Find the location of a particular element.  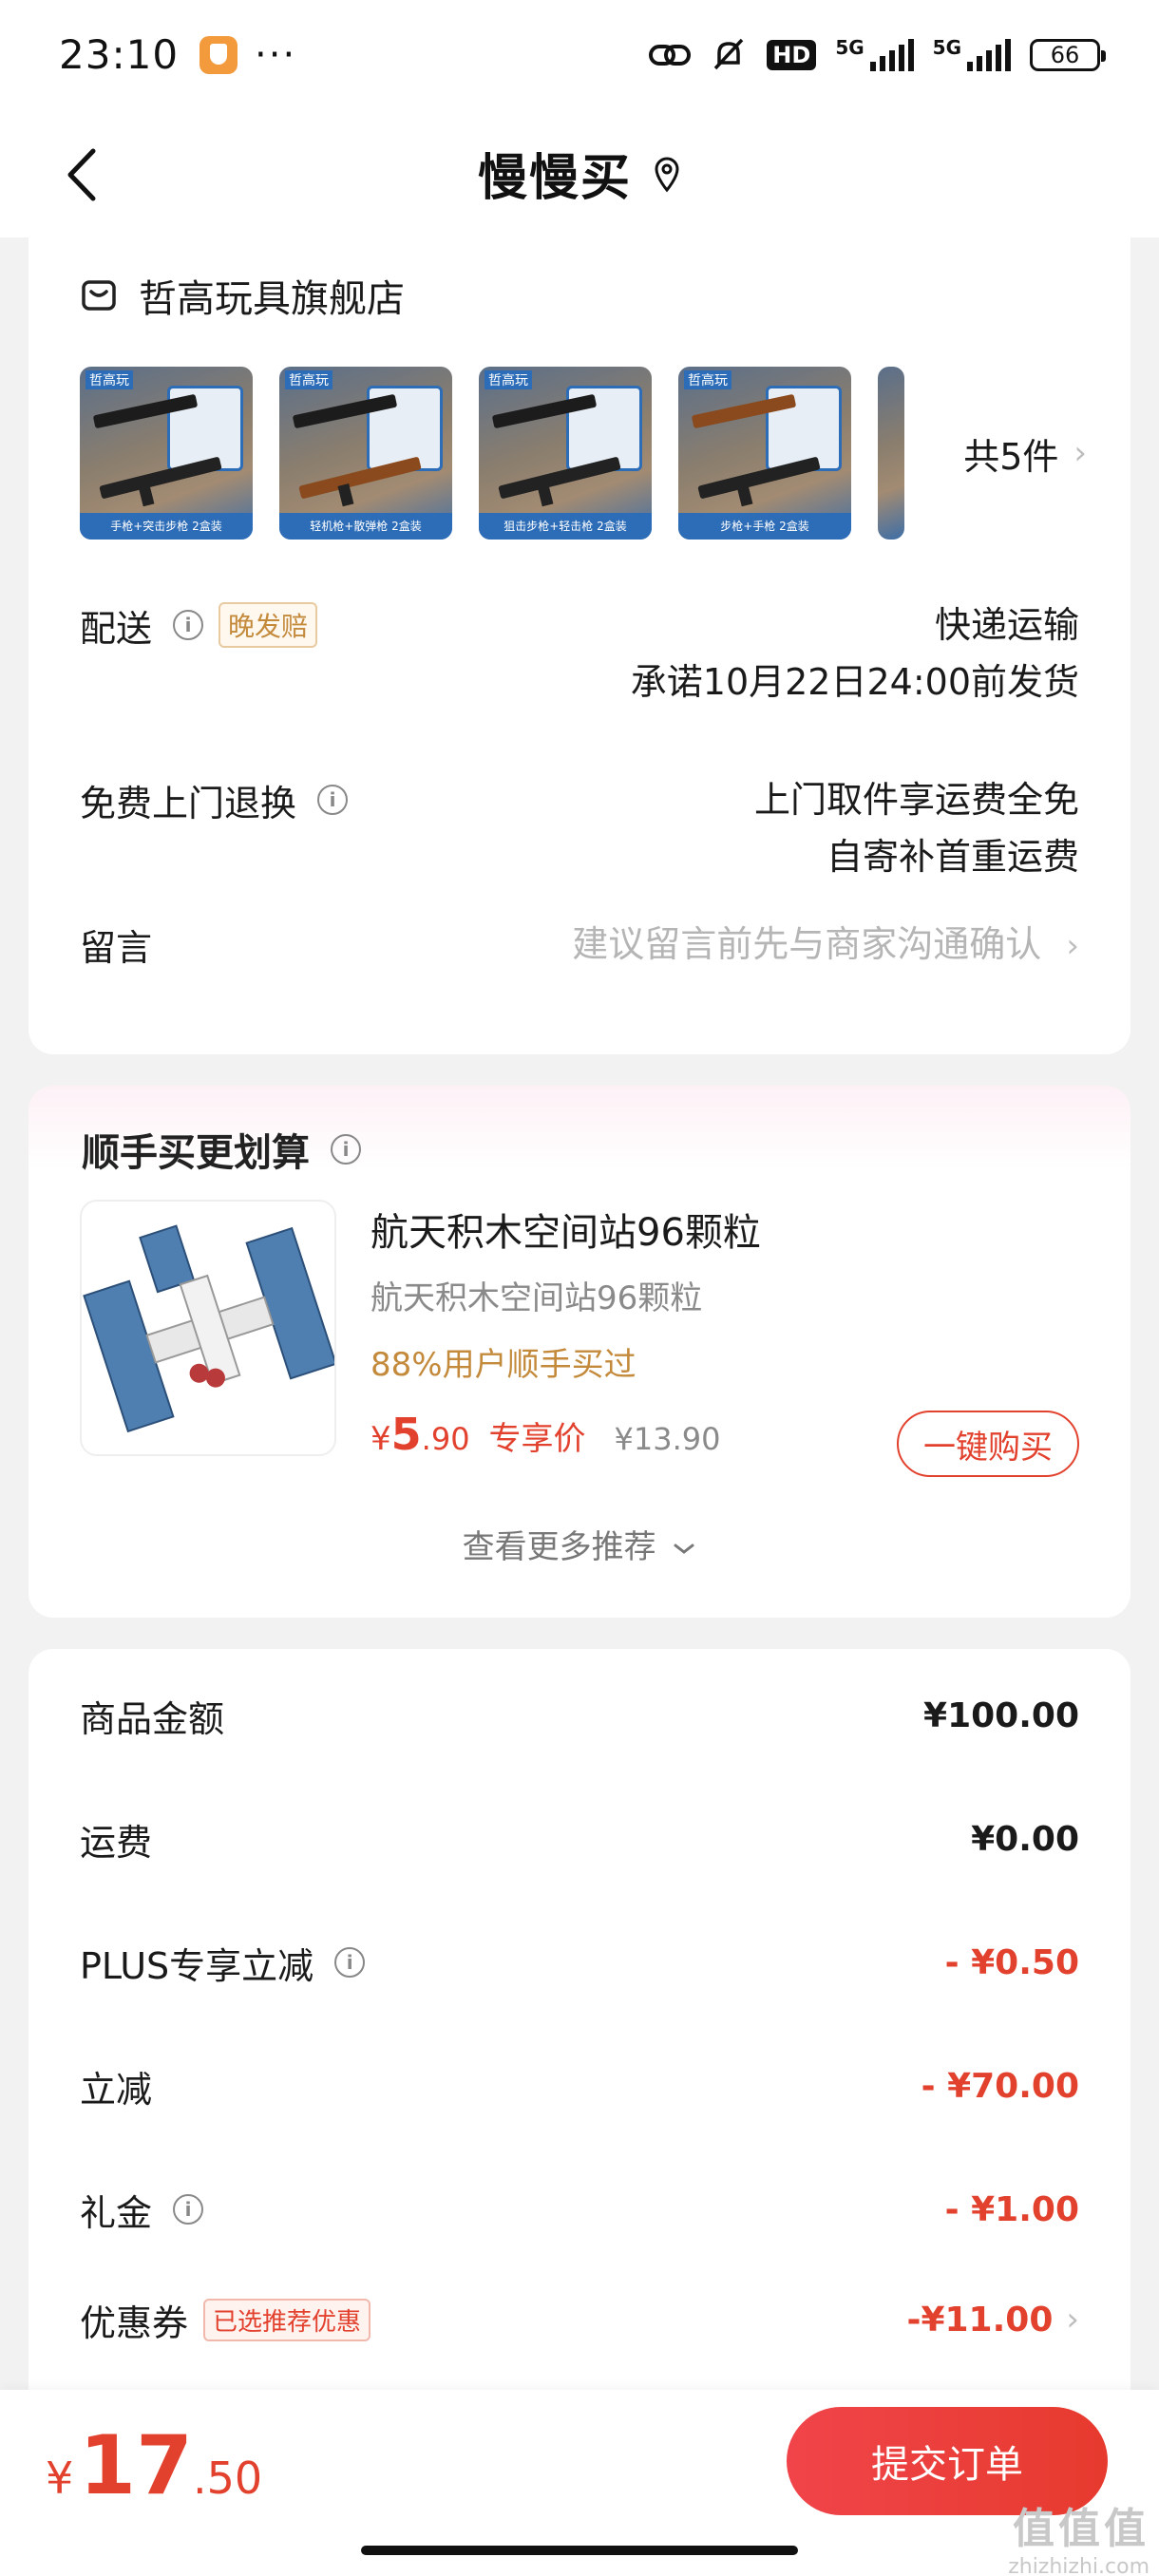

signal-2-icon is located at coordinates (989, 54).